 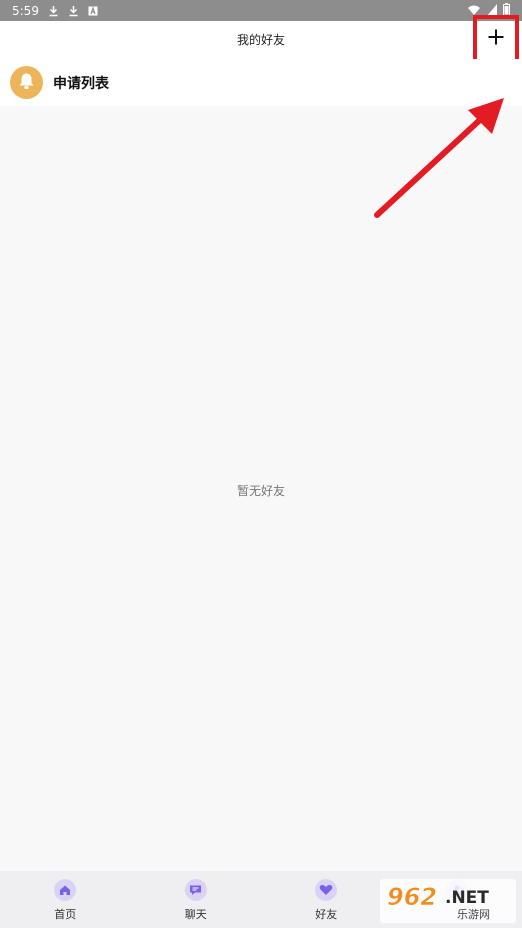 I want to click on bell-avatar, so click(x=26, y=82).